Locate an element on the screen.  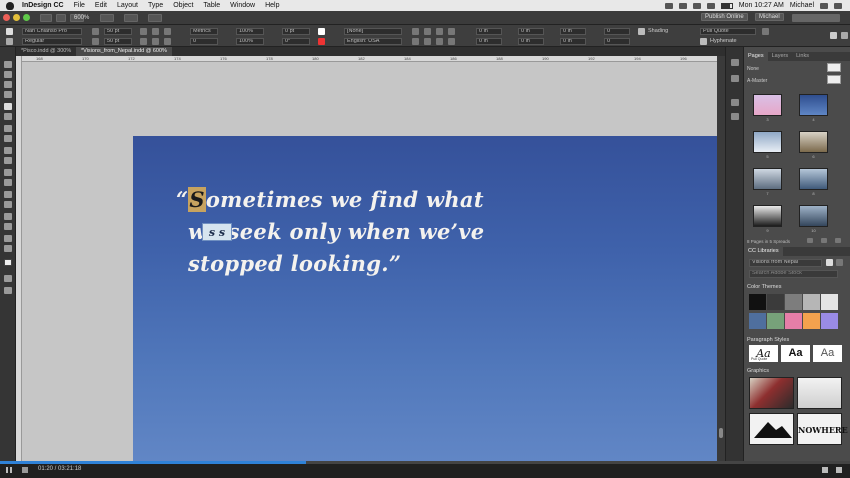
space-before-field: 0 in is located at coordinates (531, 31).